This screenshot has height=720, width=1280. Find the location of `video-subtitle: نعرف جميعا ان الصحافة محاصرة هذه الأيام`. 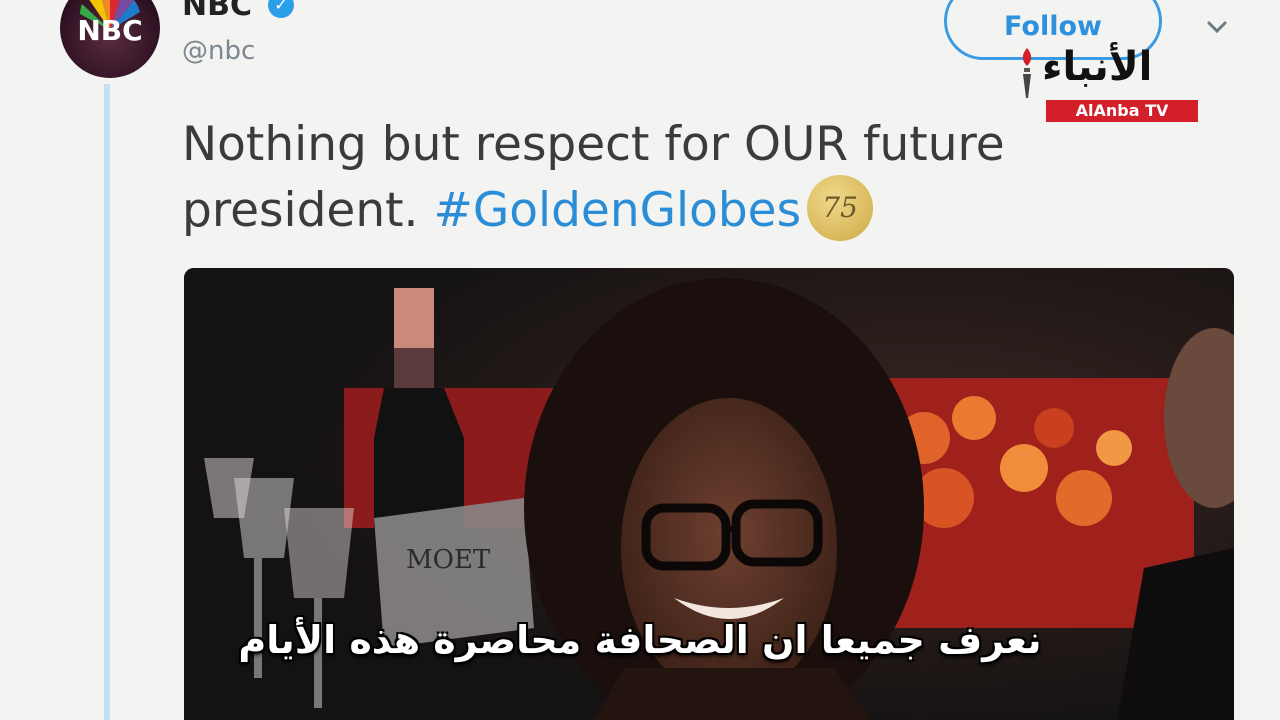

video-subtitle: نعرف جميعا ان الصحافة محاصرة هذه الأيام is located at coordinates (640, 640).